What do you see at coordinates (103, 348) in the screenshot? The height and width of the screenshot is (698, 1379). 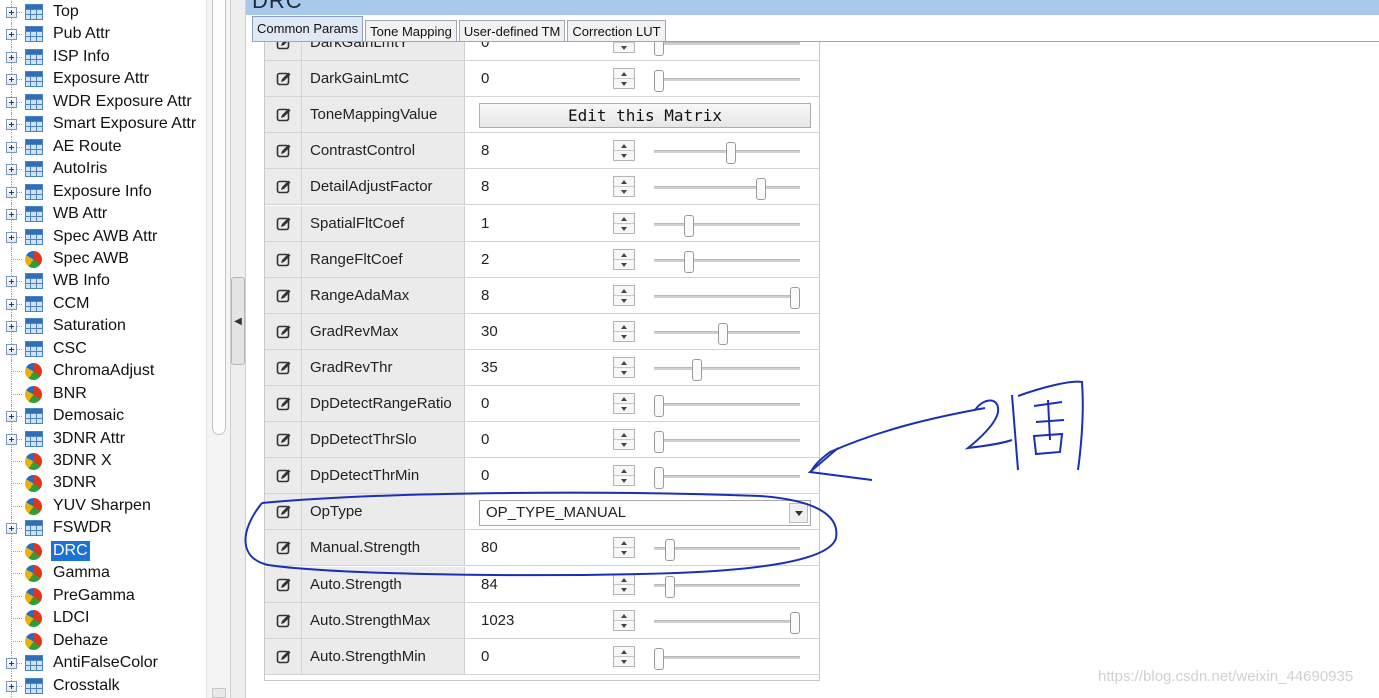 I see `tree-item: CSC` at bounding box center [103, 348].